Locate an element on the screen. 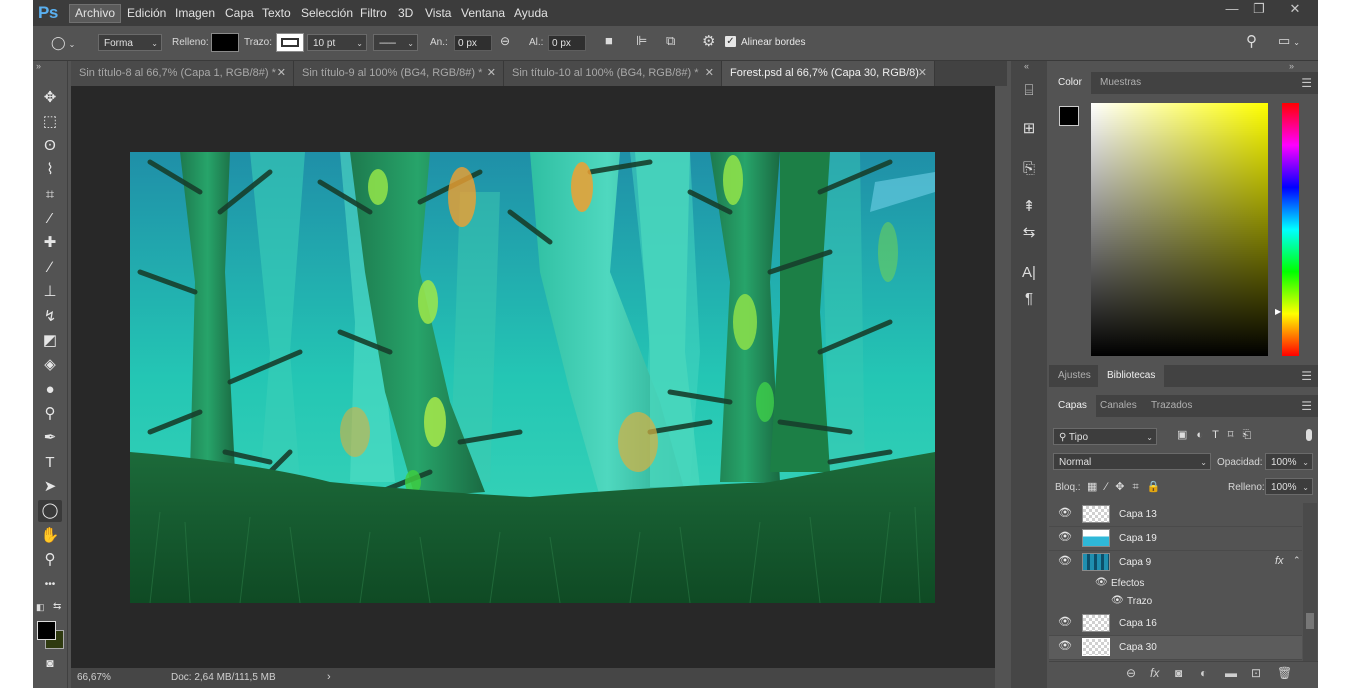  path-alignment-icon: ⊫ is located at coordinates (641, 41).